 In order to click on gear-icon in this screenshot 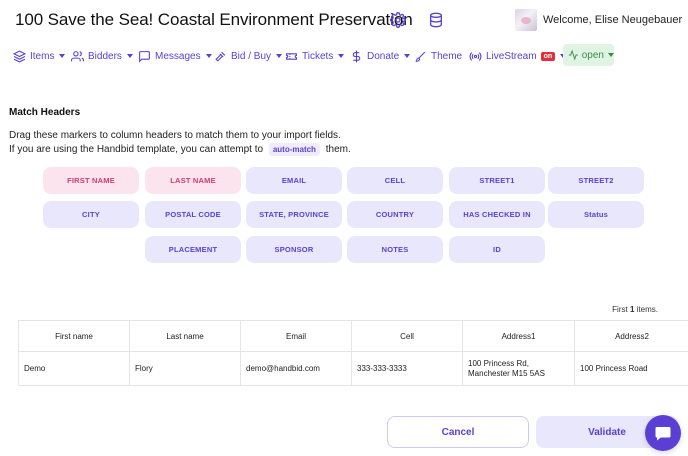, I will do `click(398, 20)`.